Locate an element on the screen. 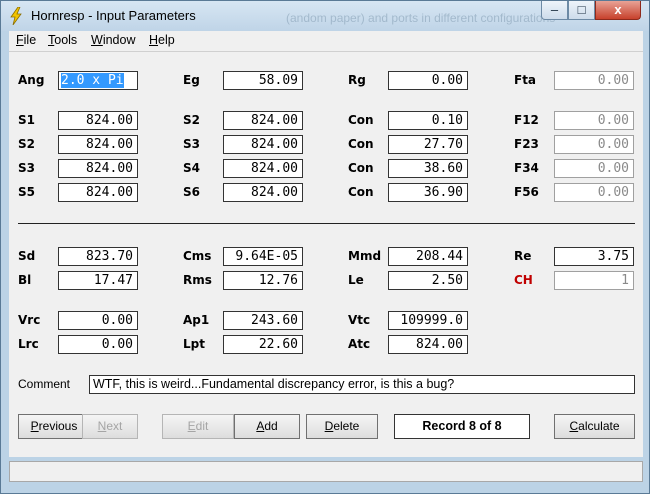 The image size is (650, 494). menu-file: File is located at coordinates (26, 40).